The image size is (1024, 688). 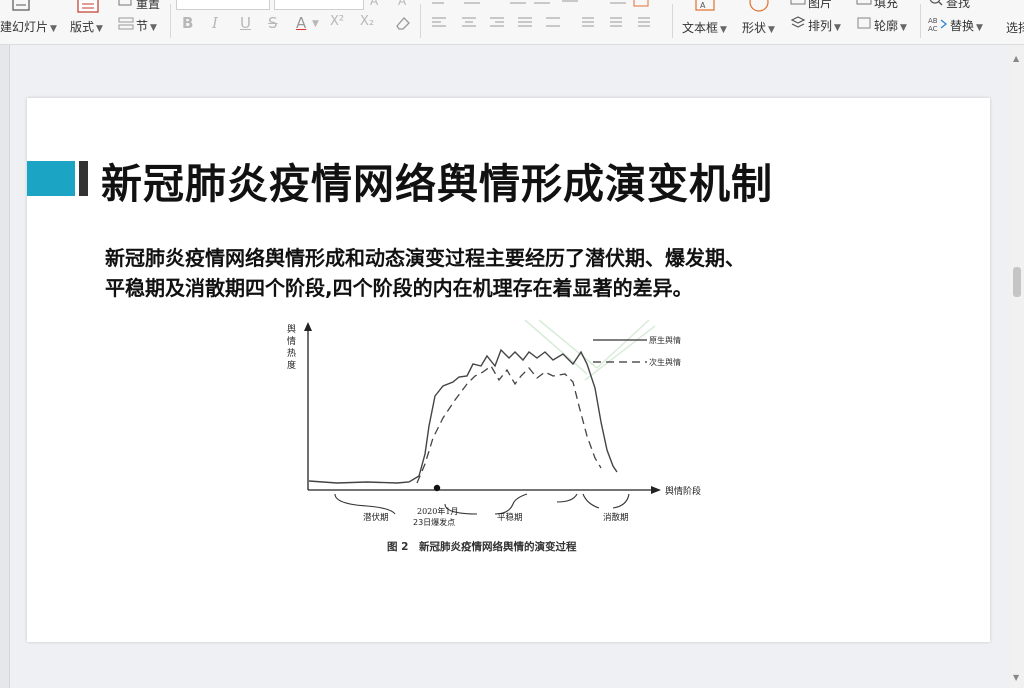 I want to click on ribbon-toolbar: 建幻灯片▼ 版式▼ 重置 节▼ A A B I U S A▼ X² X₂, so click(x=512, y=22).